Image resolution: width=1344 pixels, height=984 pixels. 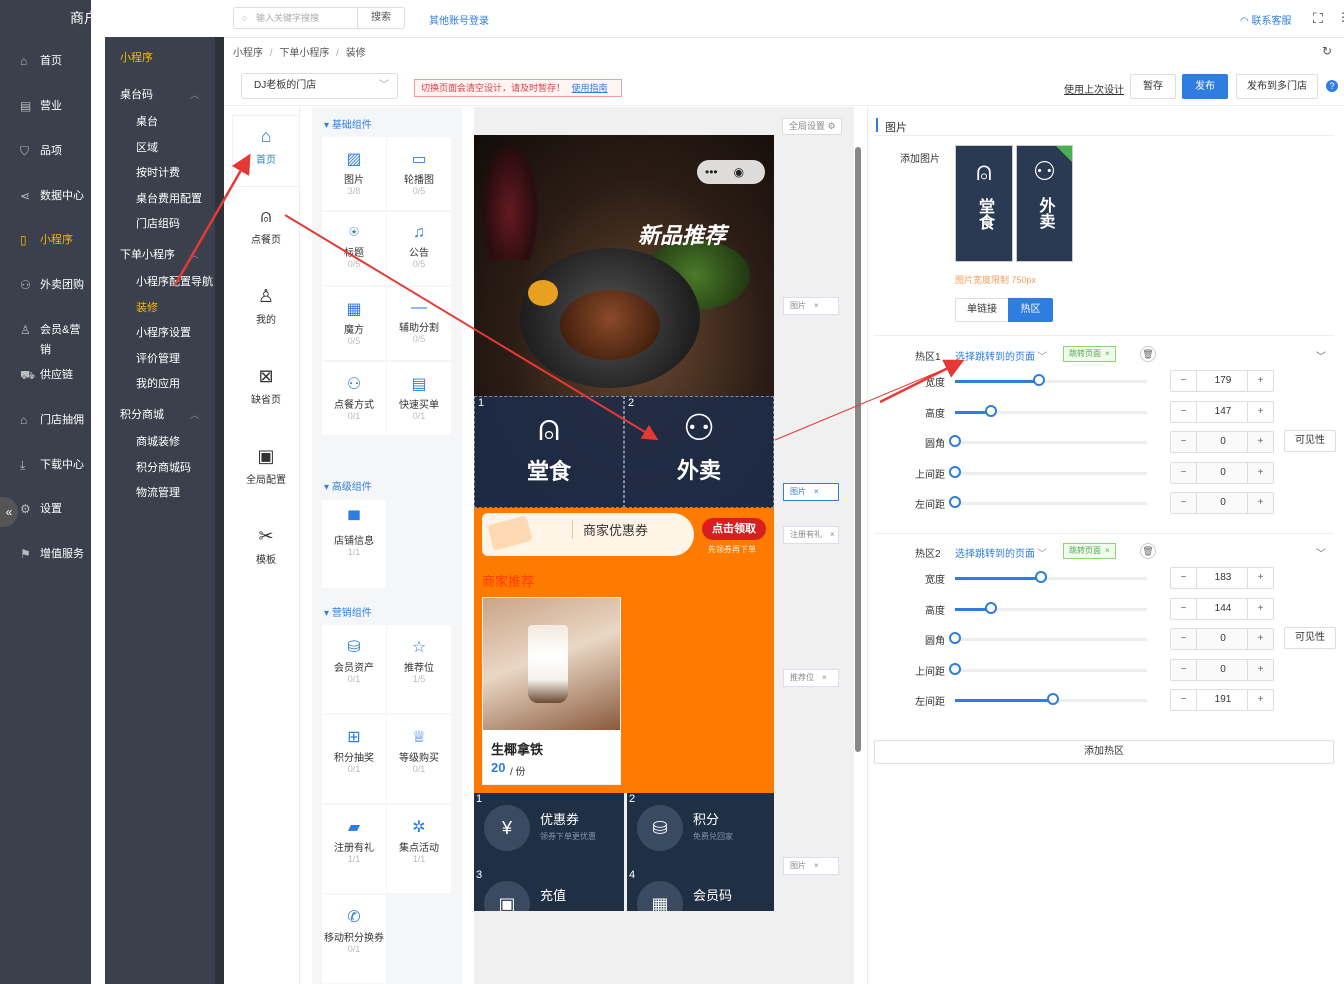 What do you see at coordinates (419, 398) in the screenshot?
I see `component-quick-buy: ▤ 快速买单 0/1` at bounding box center [419, 398].